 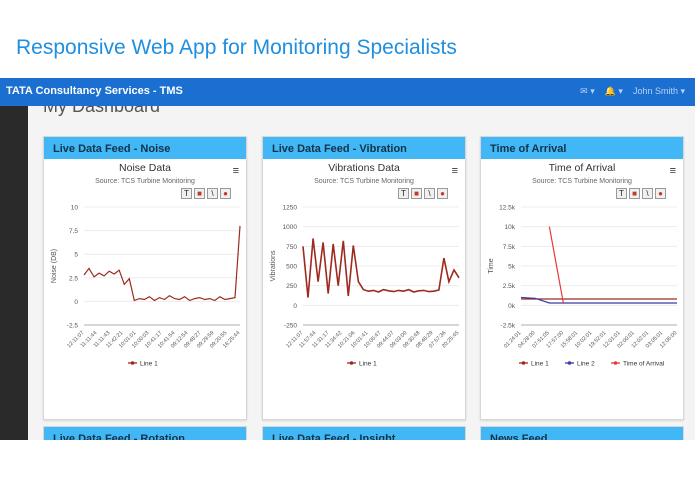 I want to click on navbar-right: ✉ ▾ 🔔 ▾ John Smith ▾, so click(x=632, y=91).